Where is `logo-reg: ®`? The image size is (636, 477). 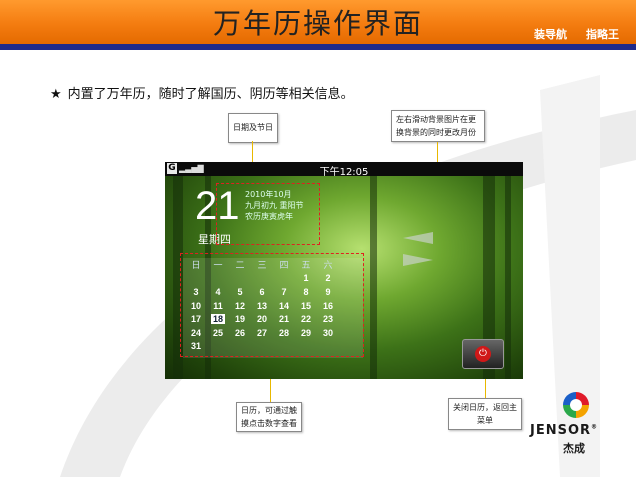
logo-reg: ® is located at coordinates (595, 427).